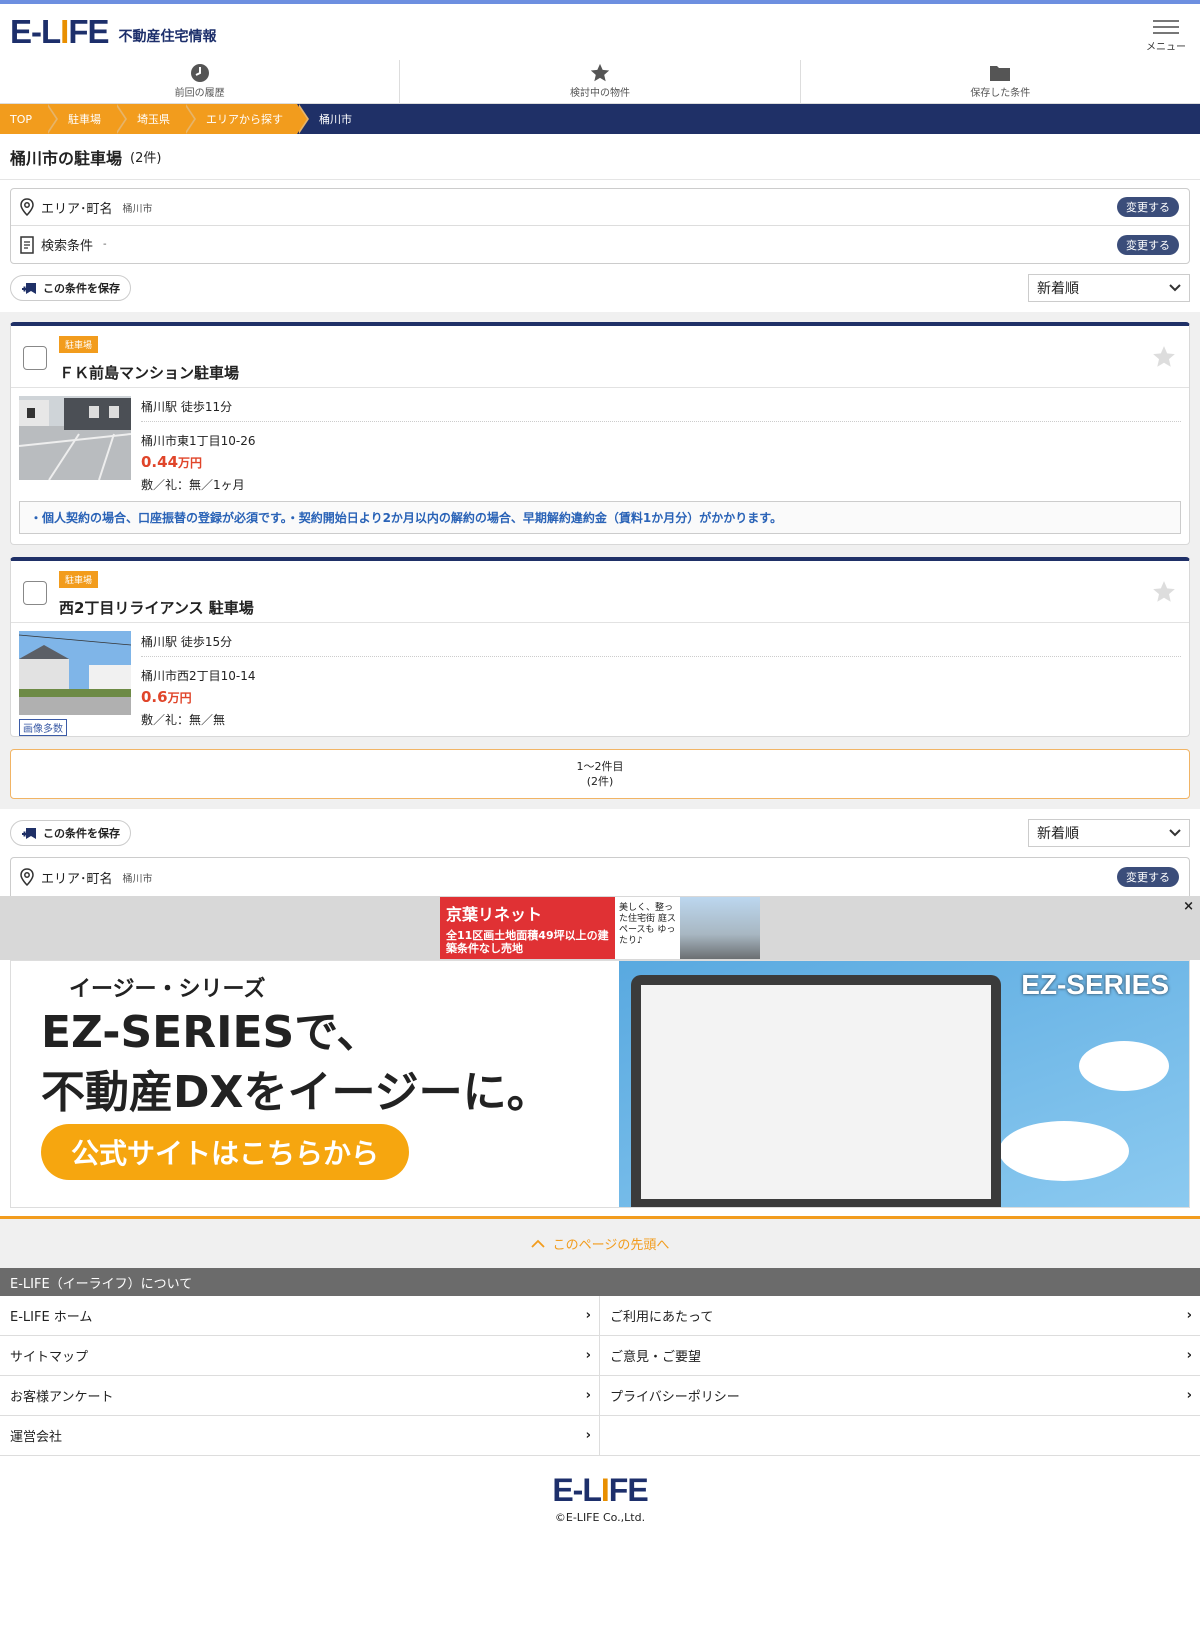  I want to click on link-terms: ご利用にあたって ›, so click(900, 1316).